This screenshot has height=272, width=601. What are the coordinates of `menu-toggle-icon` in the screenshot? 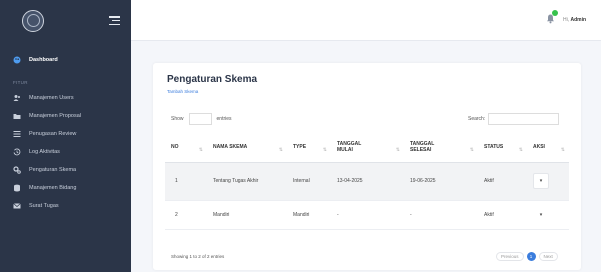 It's located at (114, 20).